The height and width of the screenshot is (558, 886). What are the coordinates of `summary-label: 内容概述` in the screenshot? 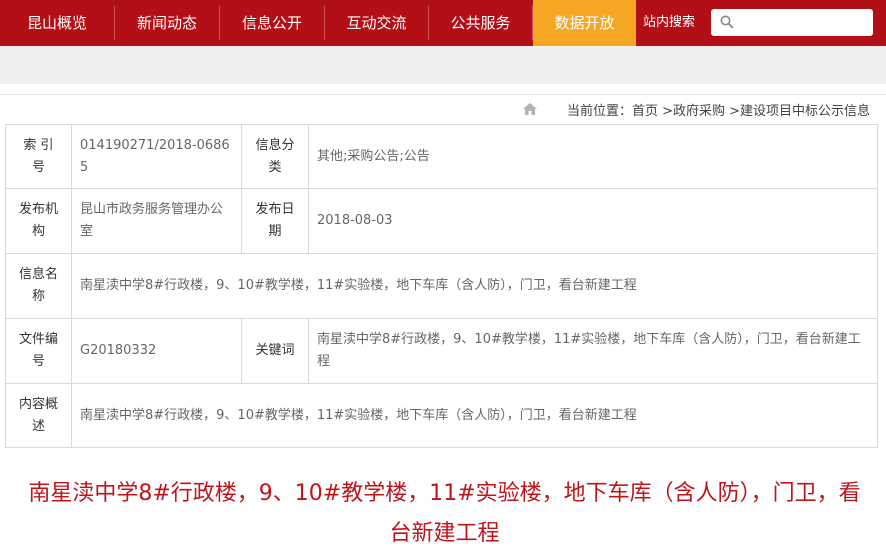 It's located at (38, 415).